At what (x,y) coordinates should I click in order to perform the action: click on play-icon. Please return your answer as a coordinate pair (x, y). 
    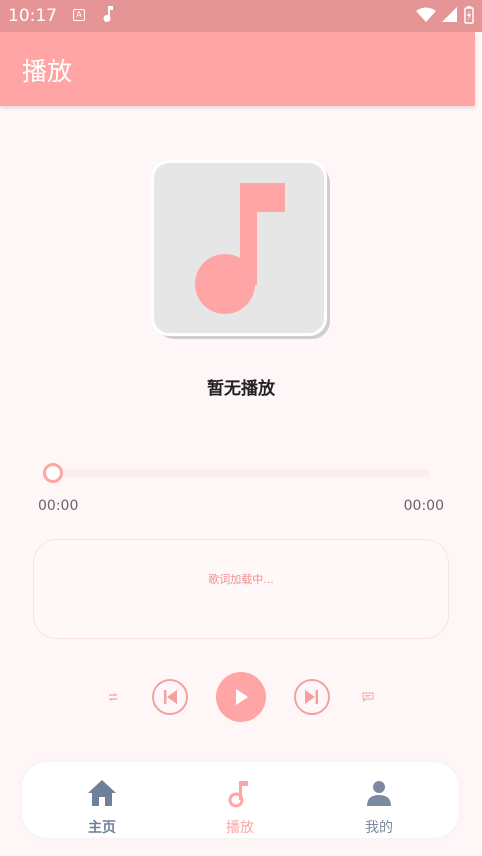
    Looking at the image, I should click on (242, 697).